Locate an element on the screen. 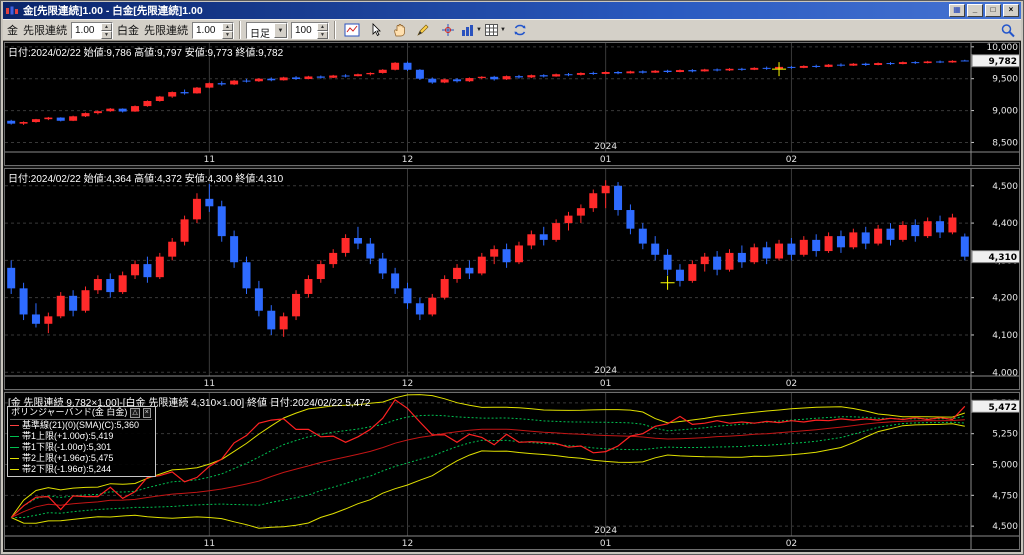 The image size is (1024, 555). svg-text: 9,500 is located at coordinates (1005, 80).